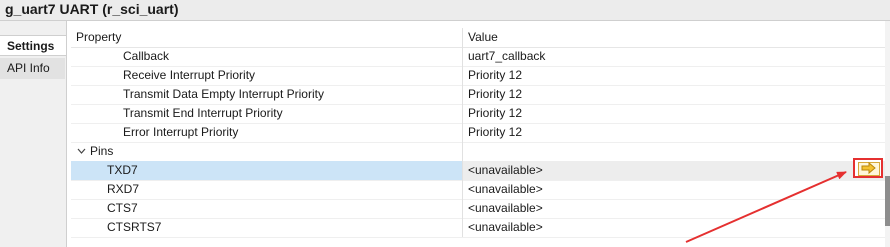 Image resolution: width=890 pixels, height=247 pixels. What do you see at coordinates (81, 151) in the screenshot?
I see `chevron-down-icon` at bounding box center [81, 151].